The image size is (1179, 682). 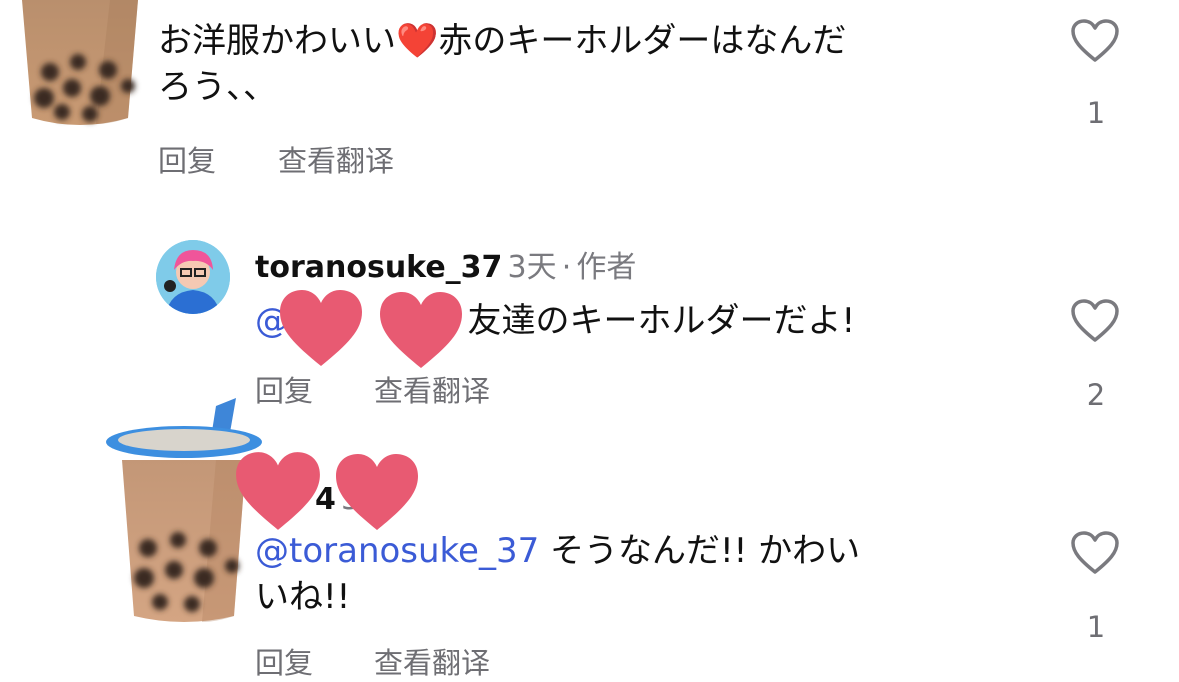 What do you see at coordinates (1096, 395) in the screenshot?
I see `like-count: 2` at bounding box center [1096, 395].